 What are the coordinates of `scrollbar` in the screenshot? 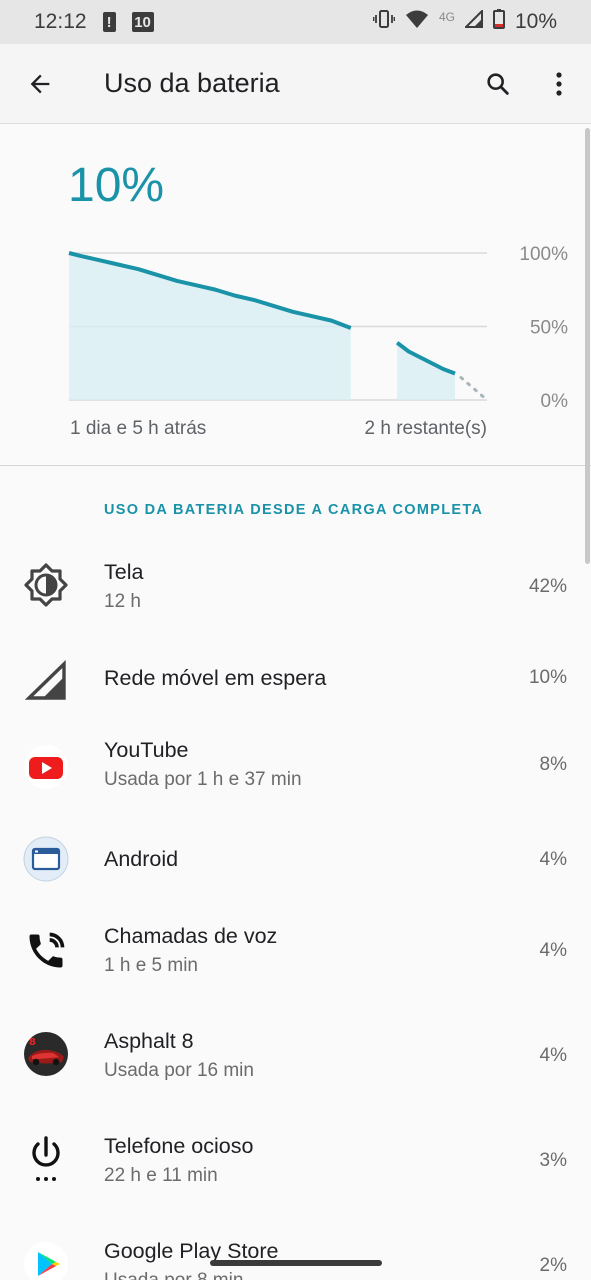 It's located at (587, 346).